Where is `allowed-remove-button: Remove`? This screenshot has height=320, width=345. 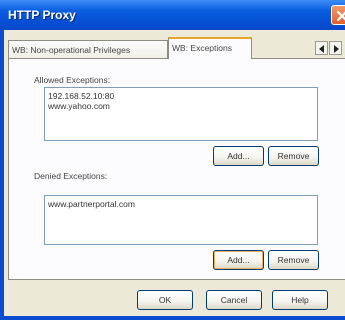
allowed-remove-button: Remove is located at coordinates (293, 156).